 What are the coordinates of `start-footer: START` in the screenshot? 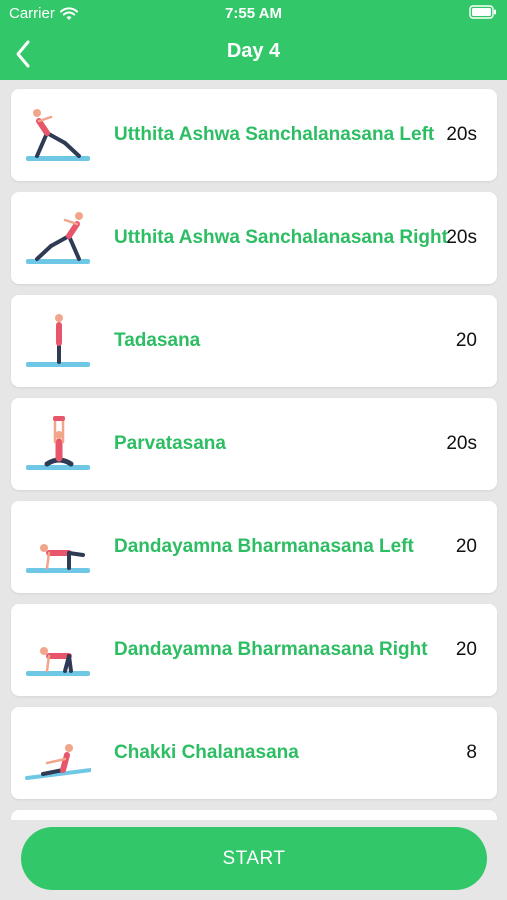 It's located at (253, 860).